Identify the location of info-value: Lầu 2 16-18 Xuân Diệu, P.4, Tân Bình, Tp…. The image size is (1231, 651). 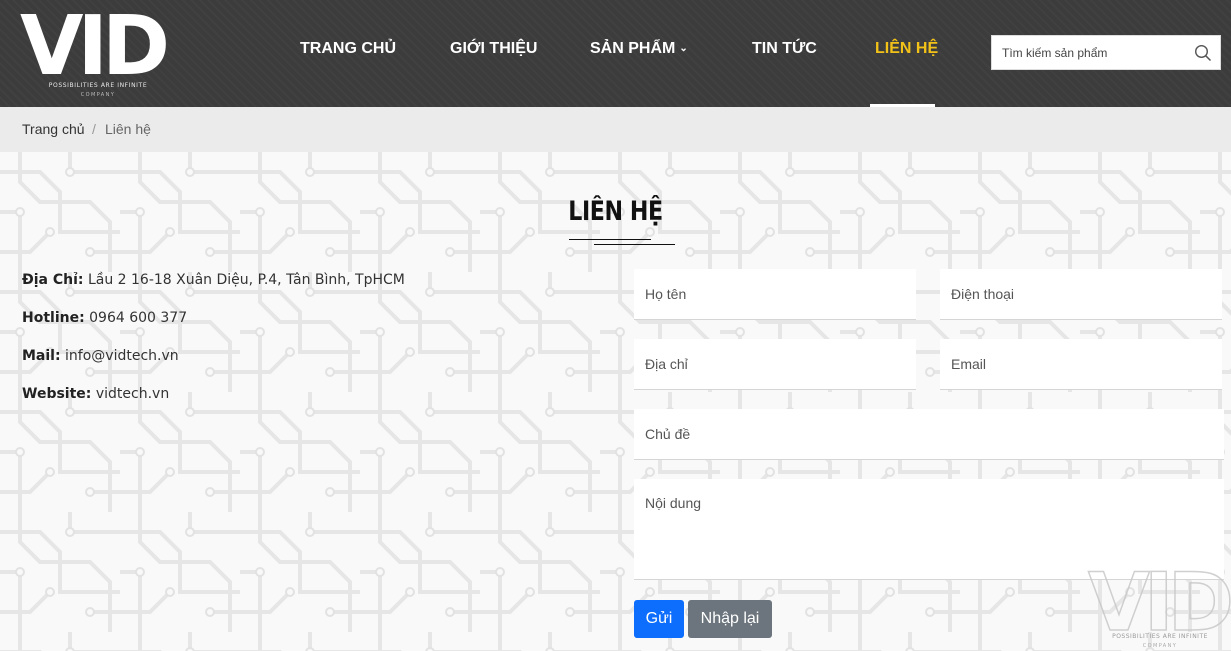
(246, 280).